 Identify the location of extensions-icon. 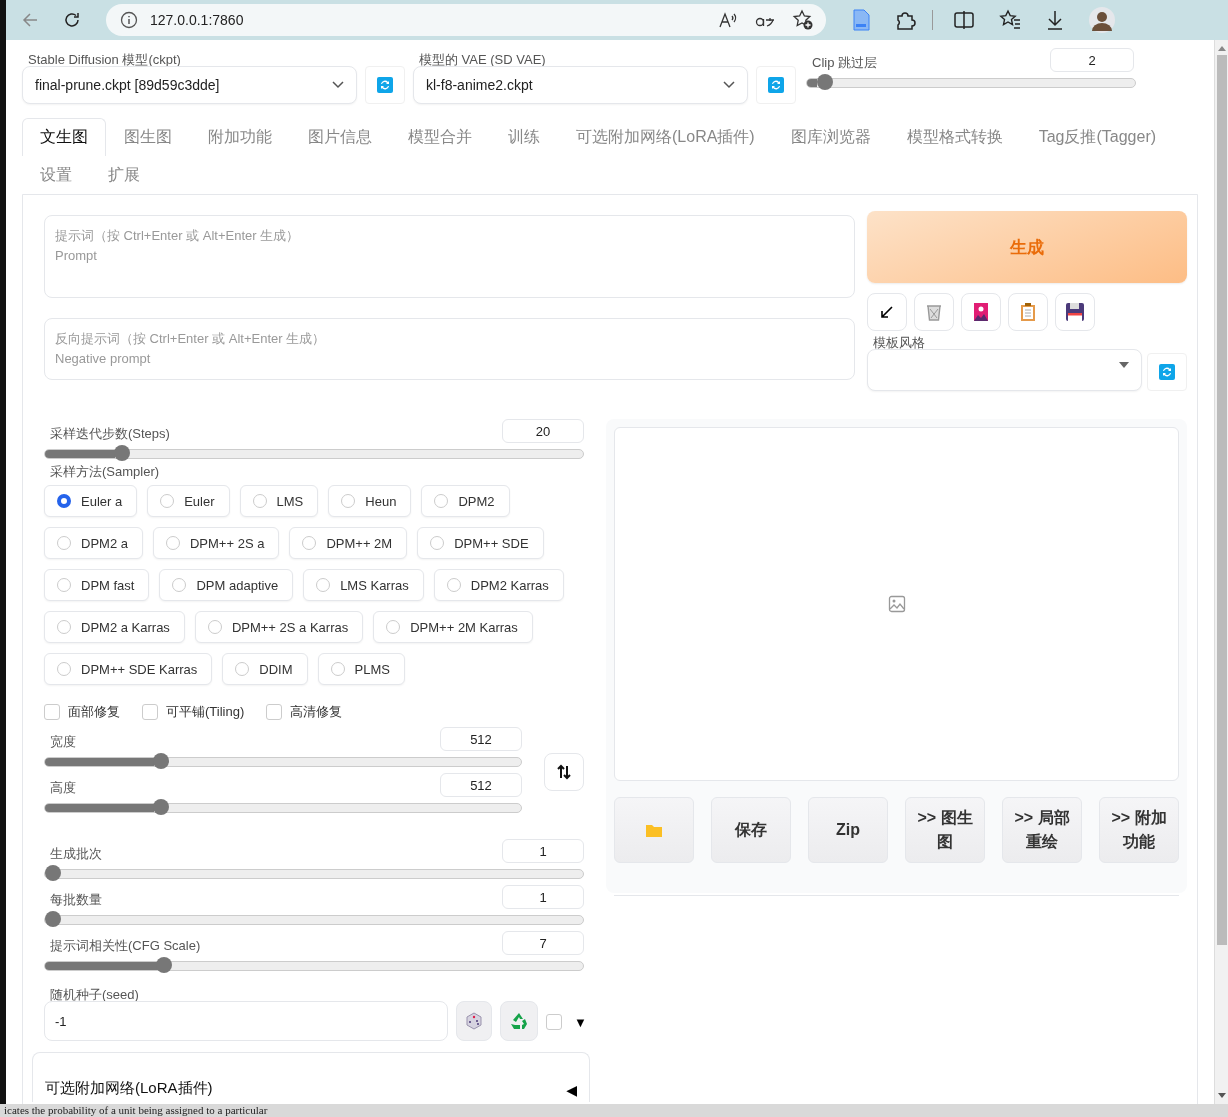
(905, 20).